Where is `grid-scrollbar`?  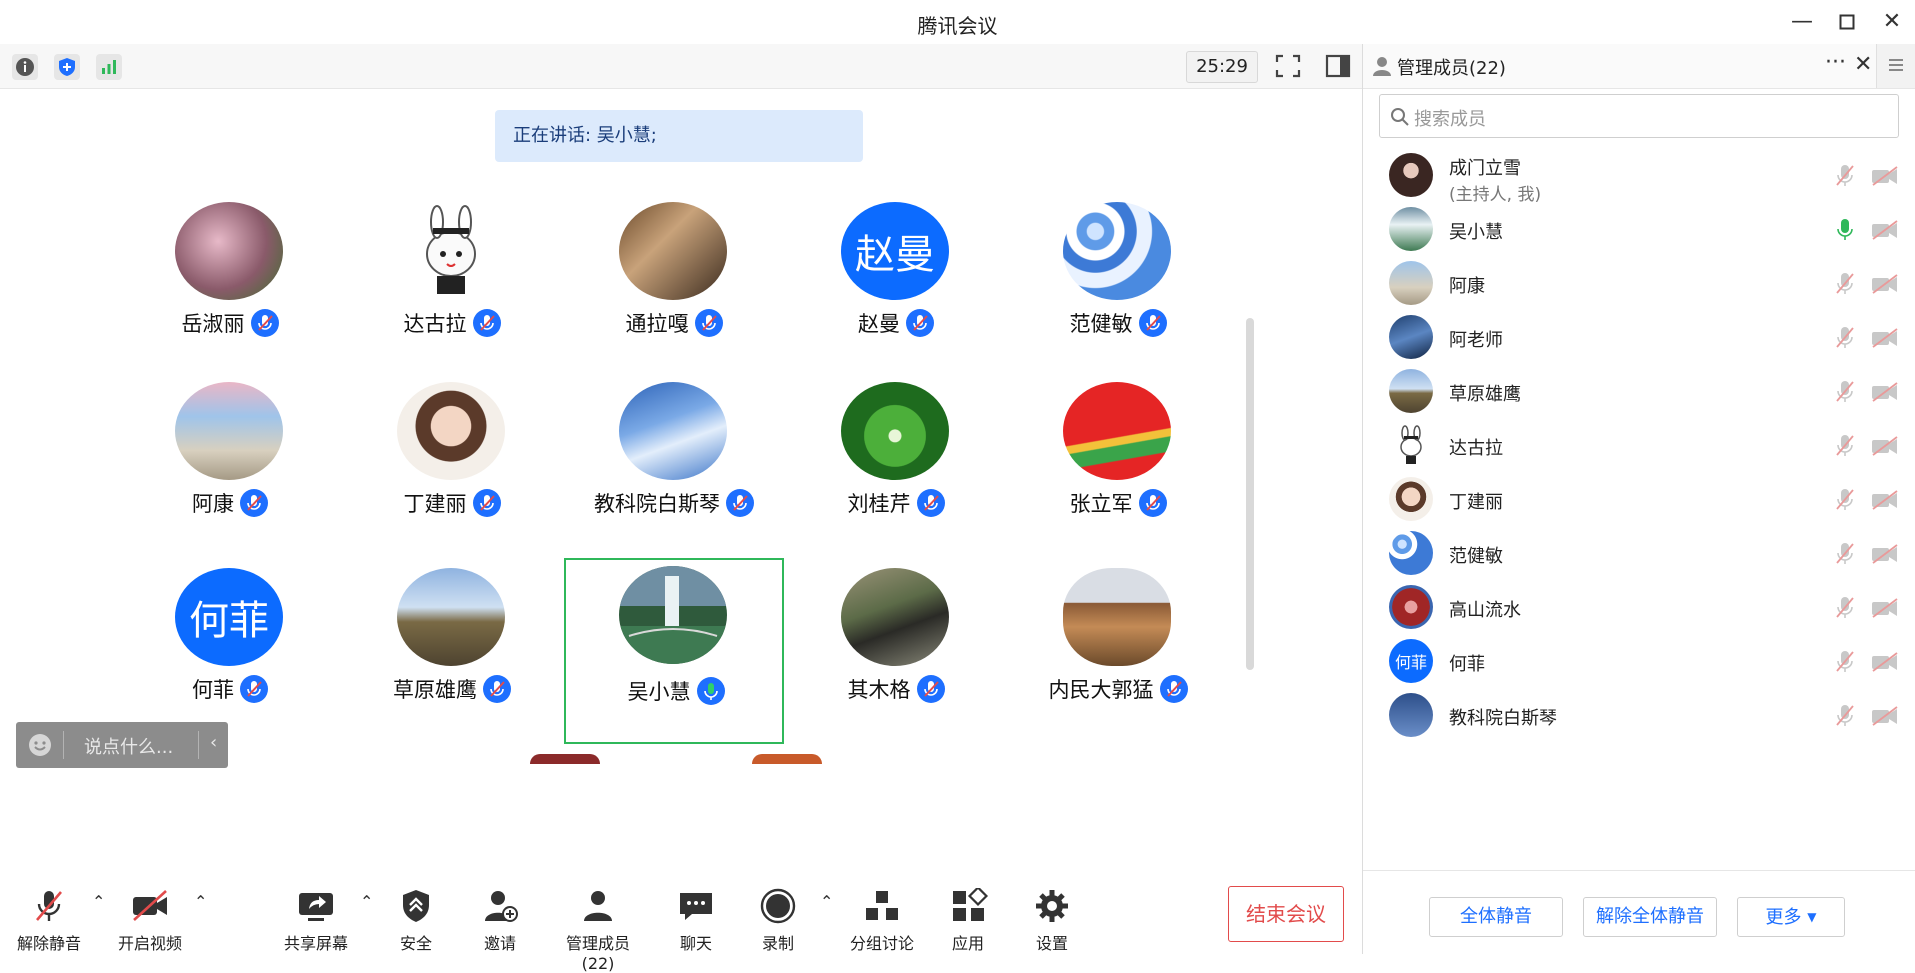 grid-scrollbar is located at coordinates (1250, 494).